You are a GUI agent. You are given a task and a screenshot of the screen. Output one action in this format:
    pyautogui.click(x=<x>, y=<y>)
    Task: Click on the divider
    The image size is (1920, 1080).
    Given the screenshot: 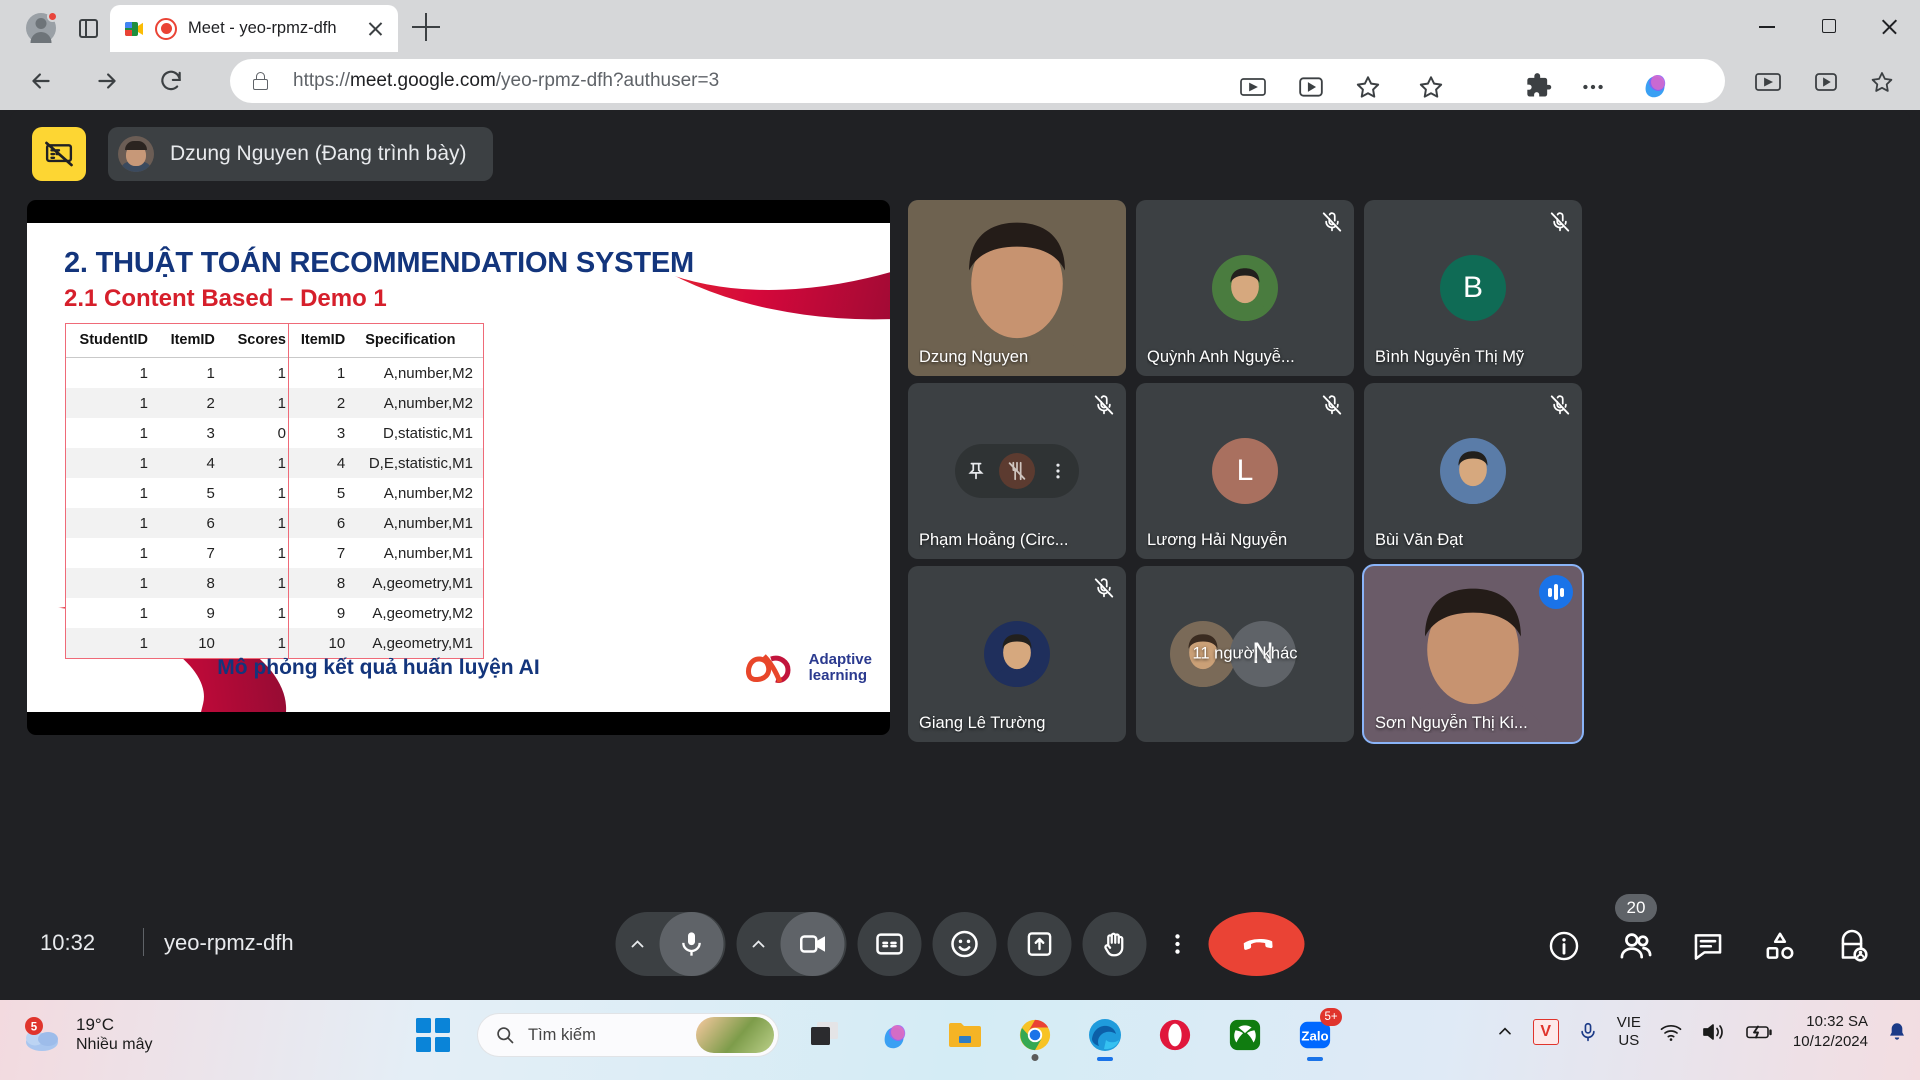 What is the action you would take?
    pyautogui.click(x=144, y=942)
    